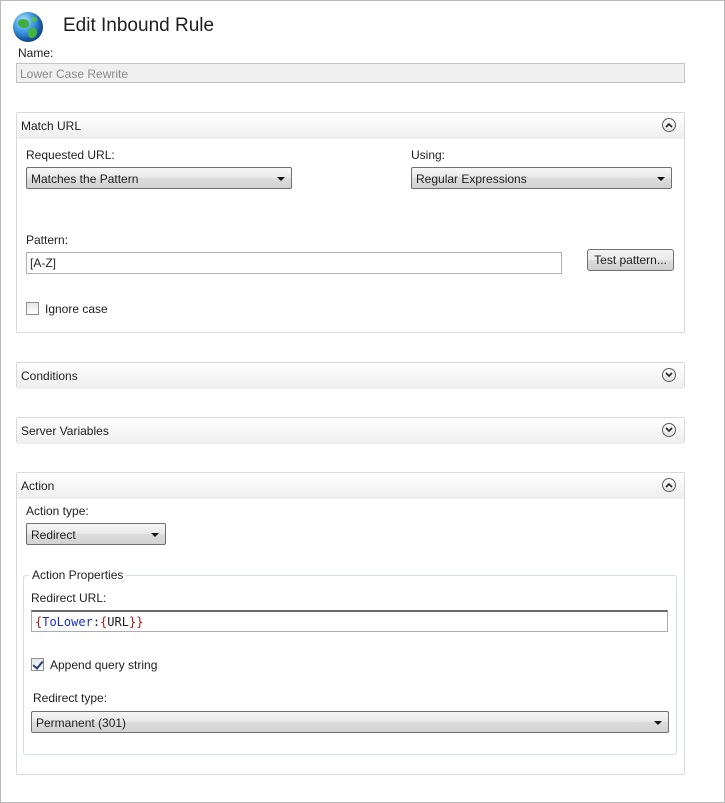 The width and height of the screenshot is (725, 803). I want to click on redirect-url-function: ToLower, so click(67, 622).